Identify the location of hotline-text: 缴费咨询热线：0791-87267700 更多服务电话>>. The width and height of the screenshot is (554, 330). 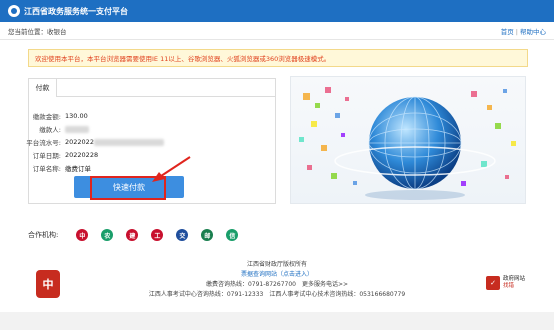
(277, 284).